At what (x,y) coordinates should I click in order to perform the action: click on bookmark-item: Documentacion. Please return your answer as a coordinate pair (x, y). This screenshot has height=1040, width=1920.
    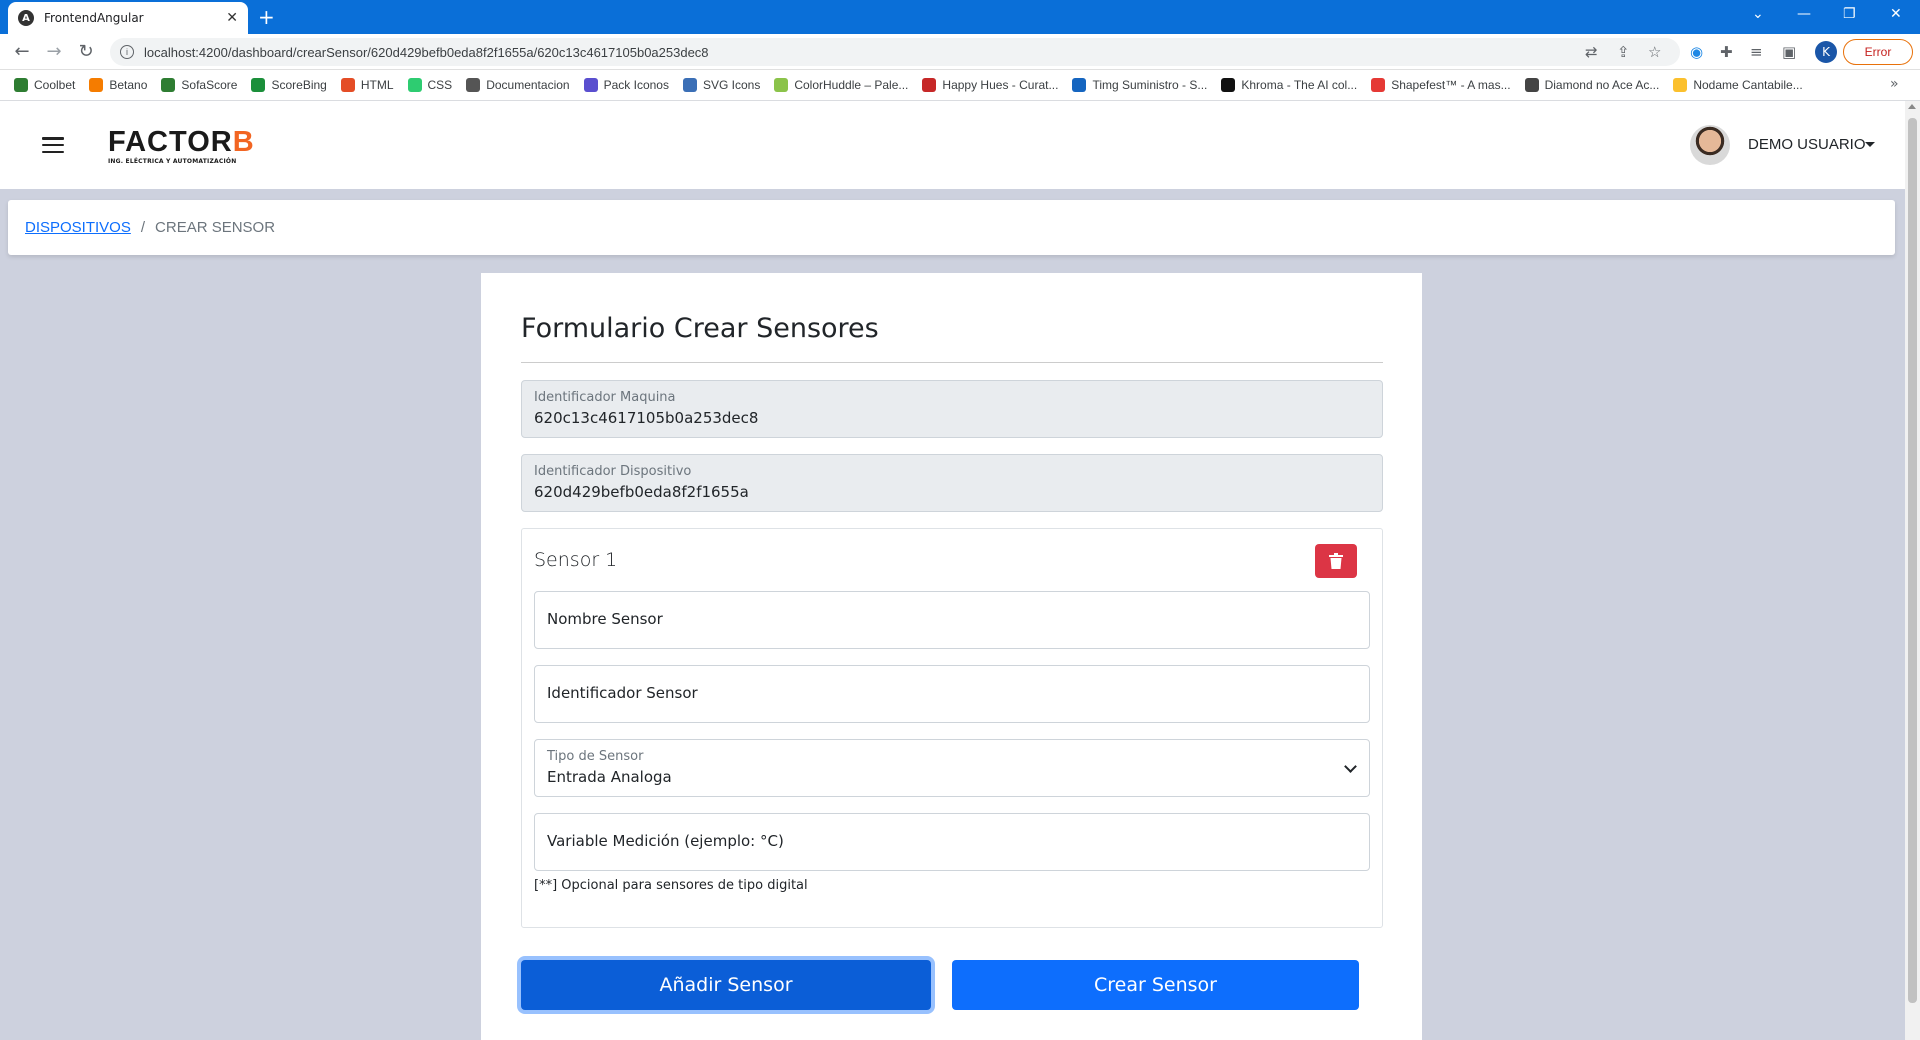
    Looking at the image, I should click on (518, 85).